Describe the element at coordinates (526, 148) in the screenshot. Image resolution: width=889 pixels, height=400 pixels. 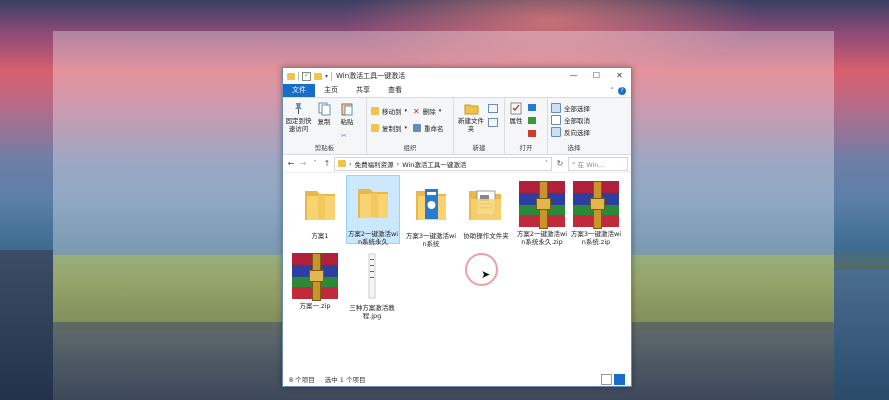
I see `open-group-label: 打开` at that location.